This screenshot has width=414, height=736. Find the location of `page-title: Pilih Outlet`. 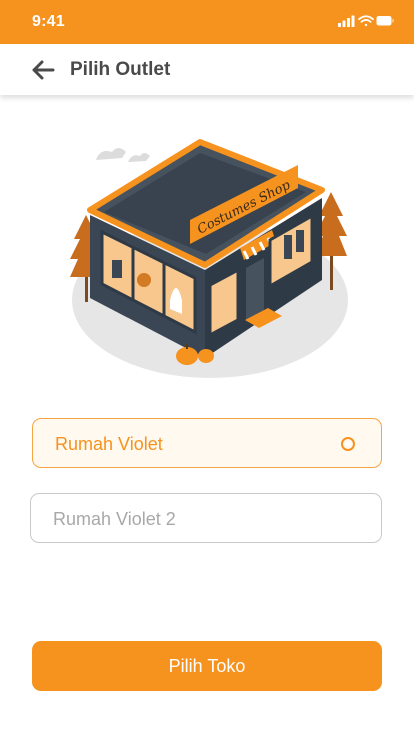

page-title: Pilih Outlet is located at coordinates (120, 69).